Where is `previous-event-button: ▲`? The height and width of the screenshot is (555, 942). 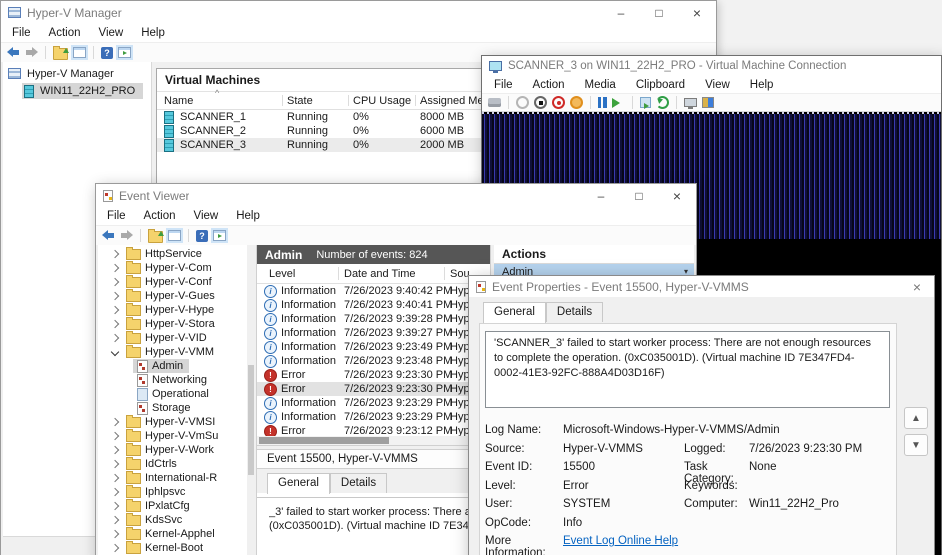 previous-event-button: ▲ is located at coordinates (916, 418).